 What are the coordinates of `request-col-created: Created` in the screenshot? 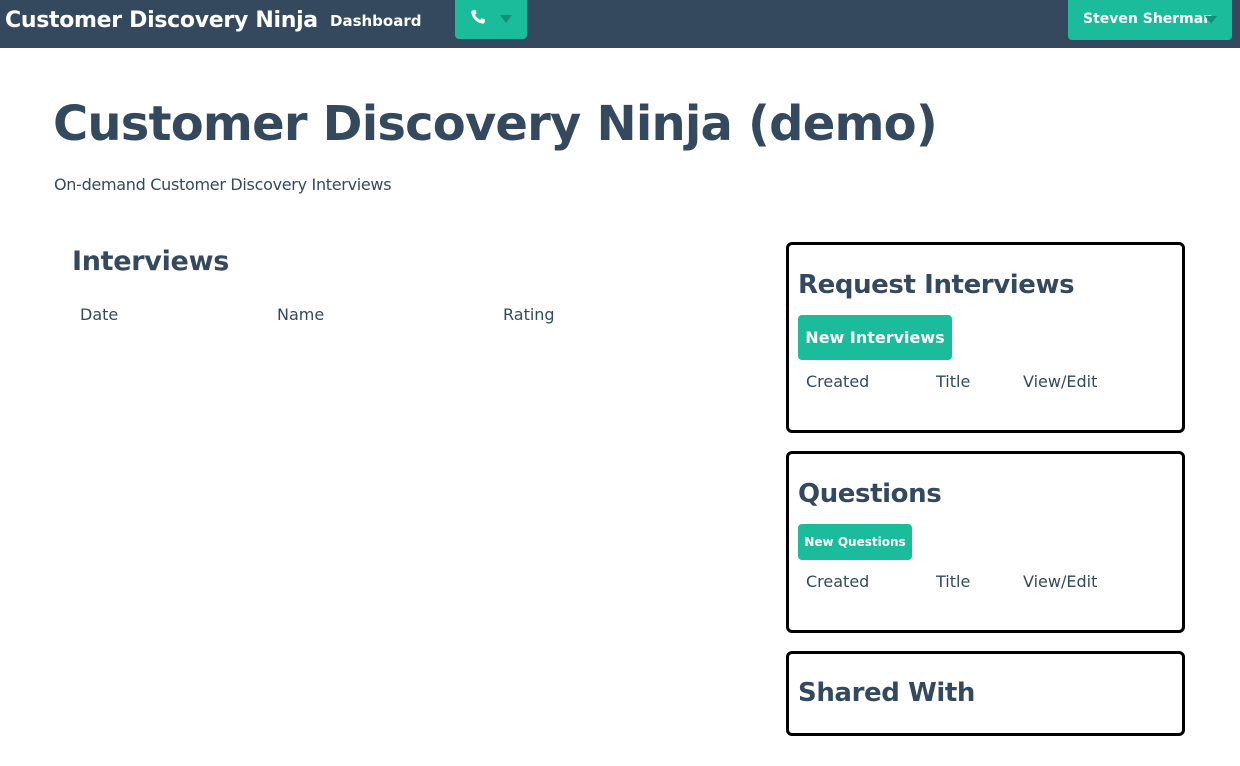 It's located at (838, 381).